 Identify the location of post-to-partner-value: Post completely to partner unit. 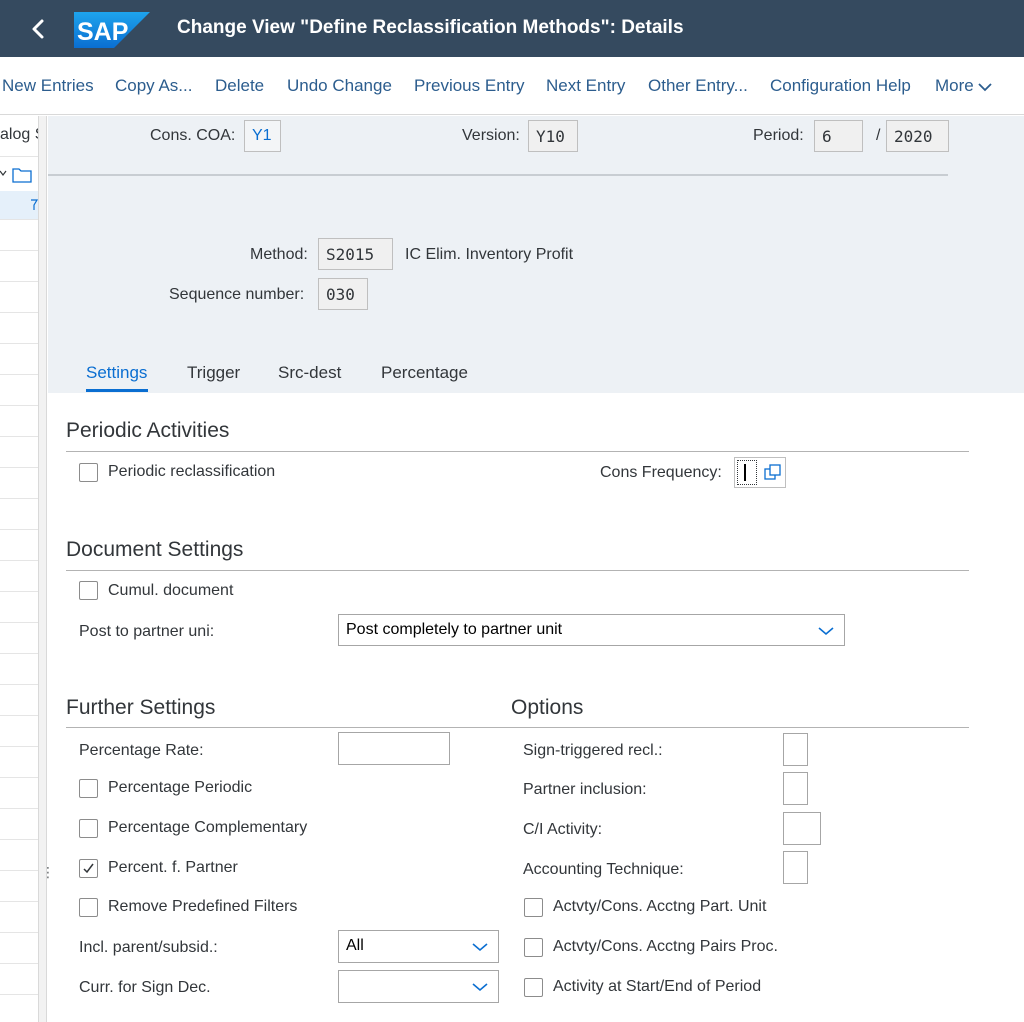
(454, 629).